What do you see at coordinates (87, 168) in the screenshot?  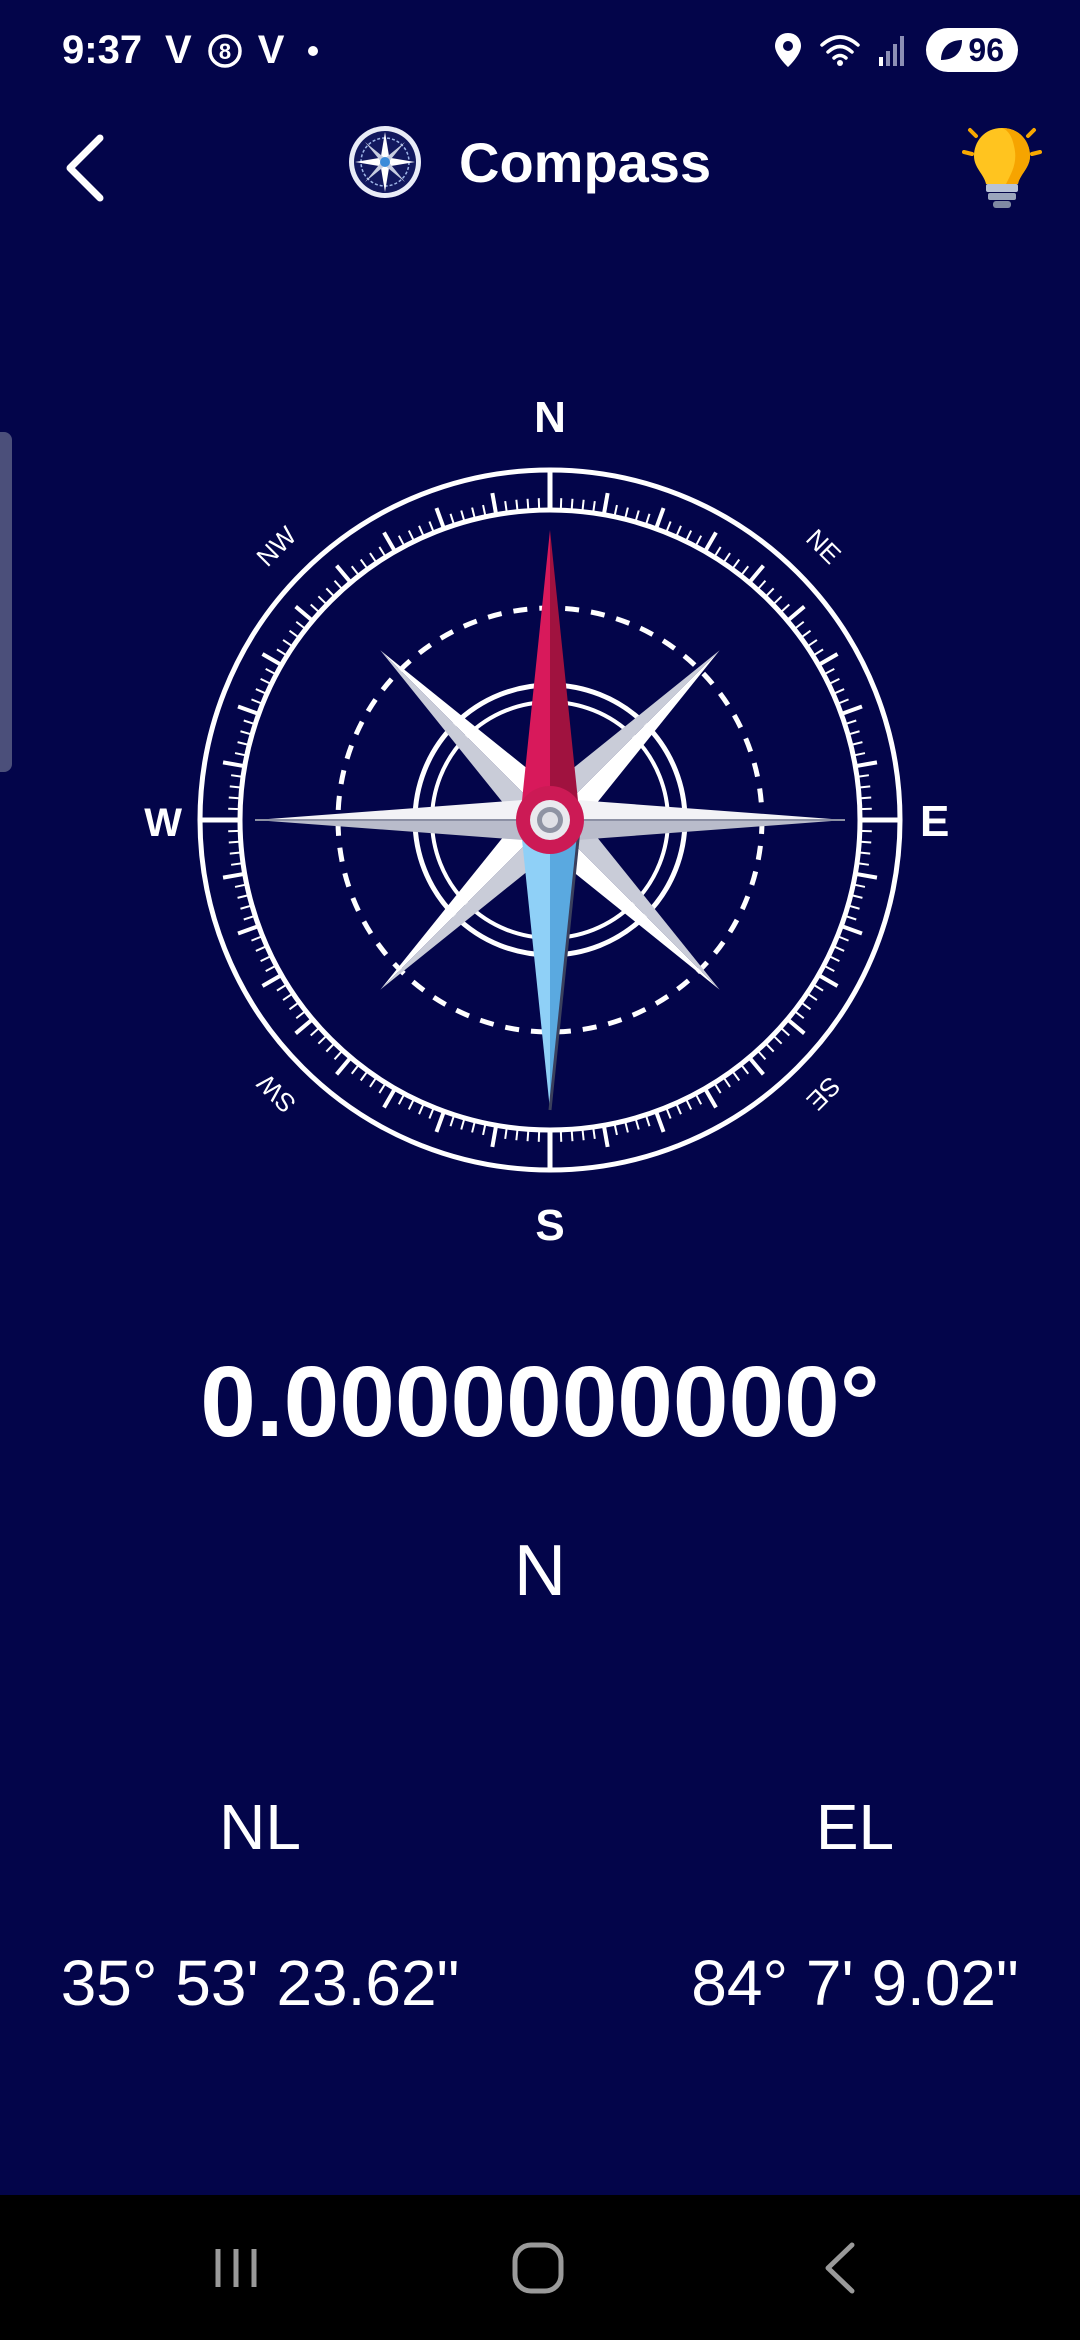 I see `back-button` at bounding box center [87, 168].